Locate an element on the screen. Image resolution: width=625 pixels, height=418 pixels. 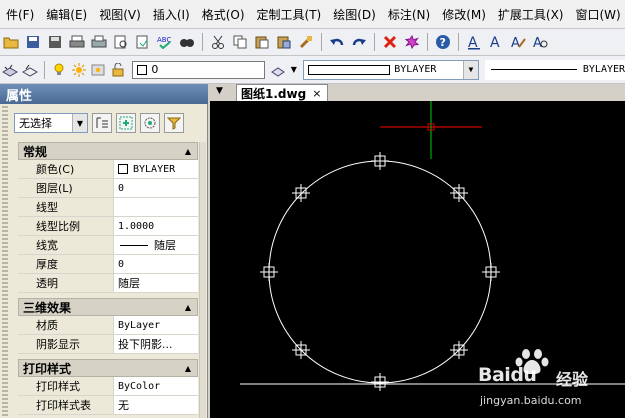
menu-view: 视图(V) is located at coordinates (120, 14).